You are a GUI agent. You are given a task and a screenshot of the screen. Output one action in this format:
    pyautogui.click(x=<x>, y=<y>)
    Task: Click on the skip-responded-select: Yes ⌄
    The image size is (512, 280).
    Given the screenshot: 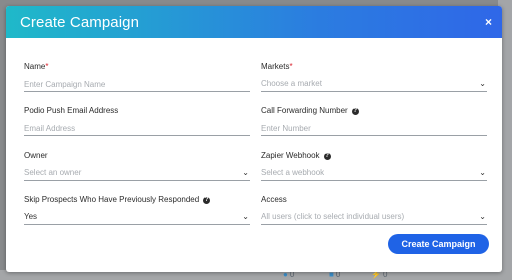 What is the action you would take?
    pyautogui.click(x=137, y=218)
    